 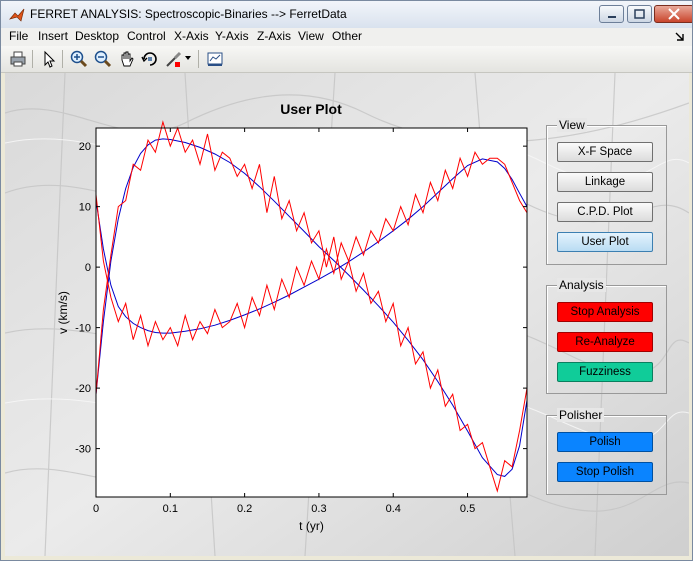 I want to click on brush-icon, so click(x=174, y=59).